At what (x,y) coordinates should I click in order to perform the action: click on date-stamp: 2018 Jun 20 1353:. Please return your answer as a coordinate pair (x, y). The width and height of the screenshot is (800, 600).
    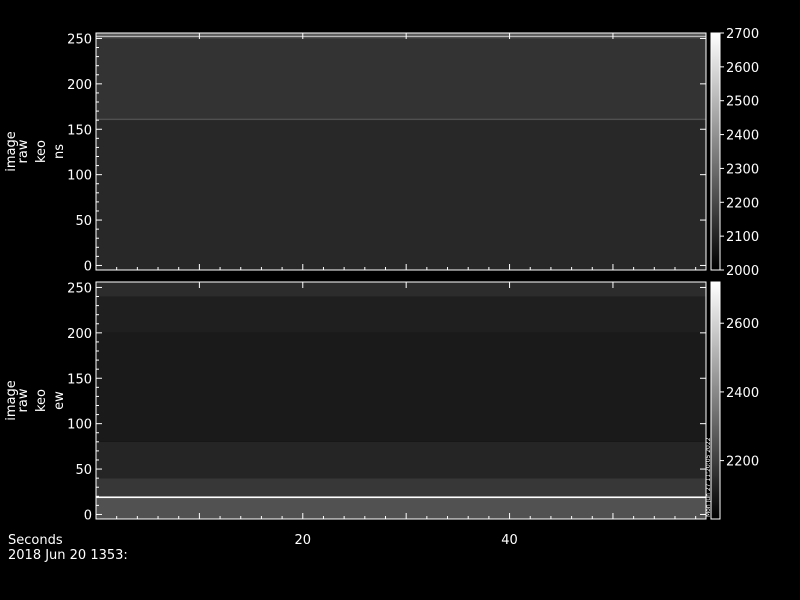
    Looking at the image, I should click on (68, 555).